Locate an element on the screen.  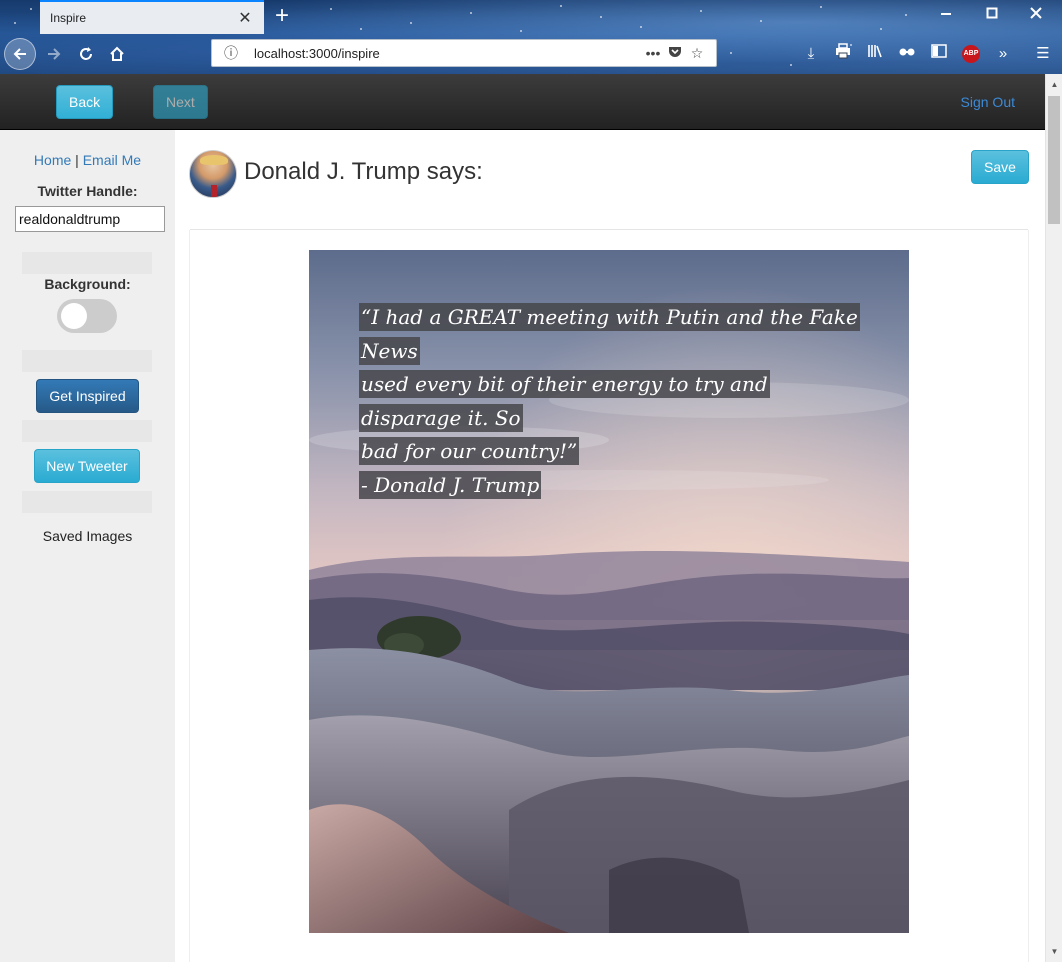
twitter-handle-input is located at coordinates (90, 219).